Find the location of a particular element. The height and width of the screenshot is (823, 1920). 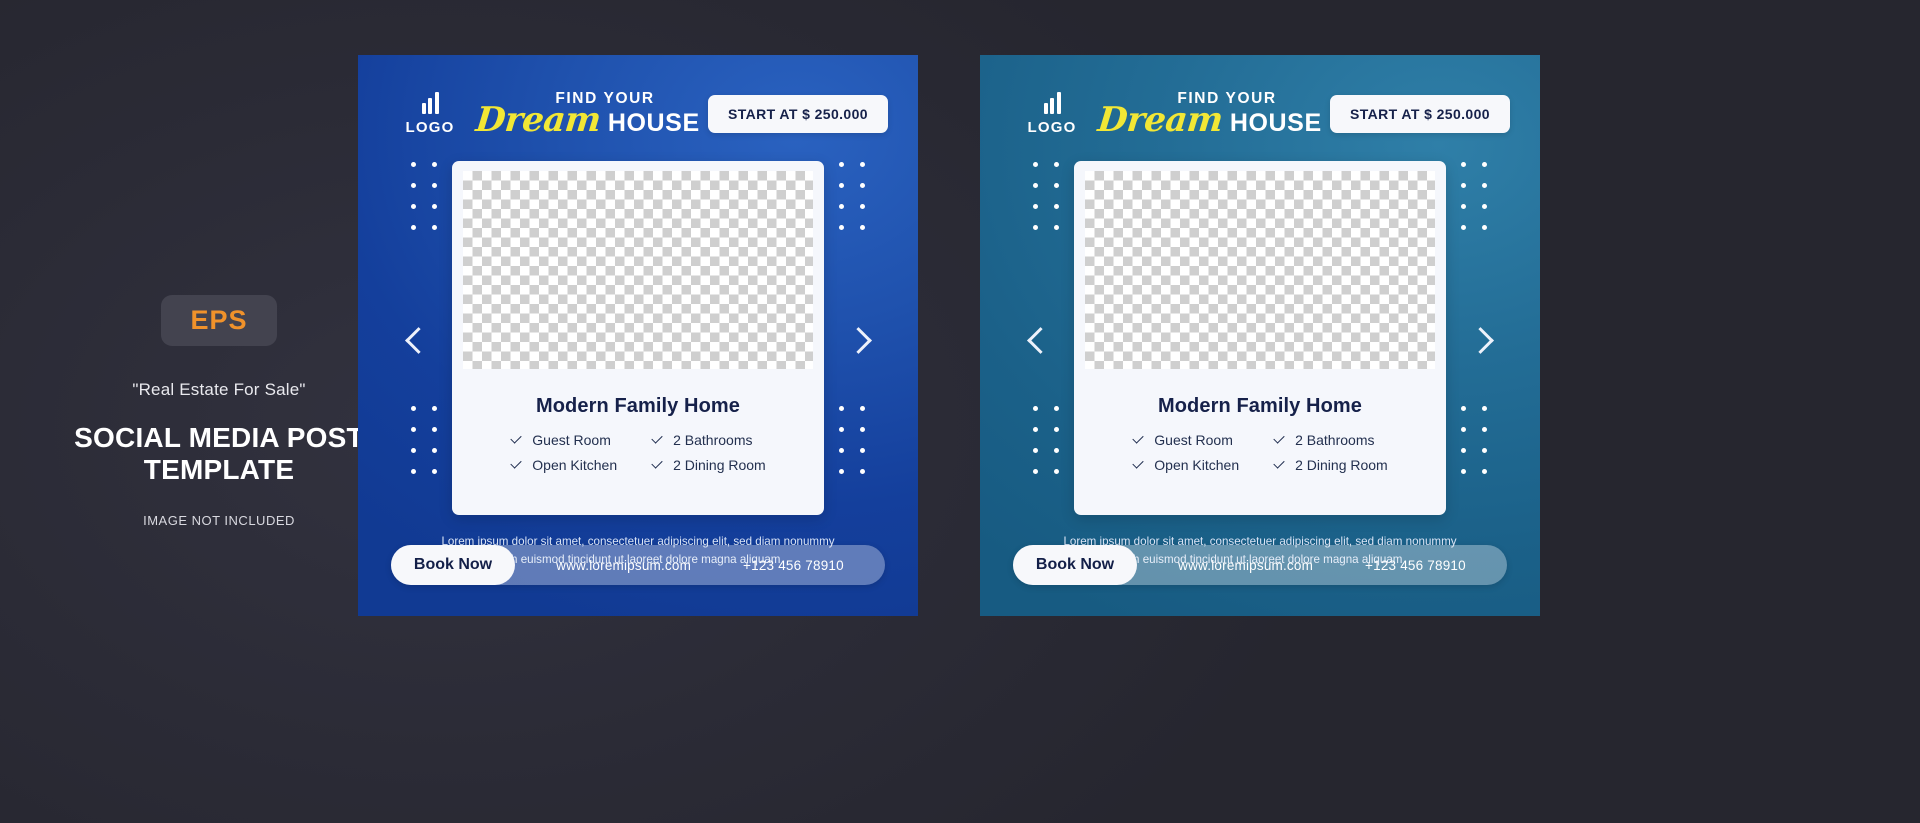

brand-lockup-blue: FIND YOUR Dream HOUSE is located at coordinates (588, 116).